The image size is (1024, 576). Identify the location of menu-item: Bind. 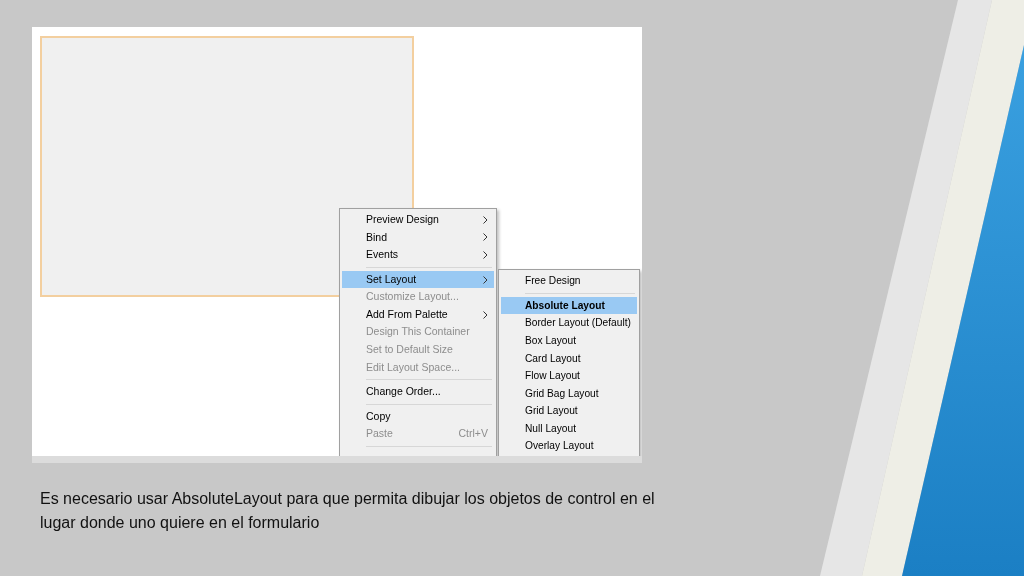
(418, 237).